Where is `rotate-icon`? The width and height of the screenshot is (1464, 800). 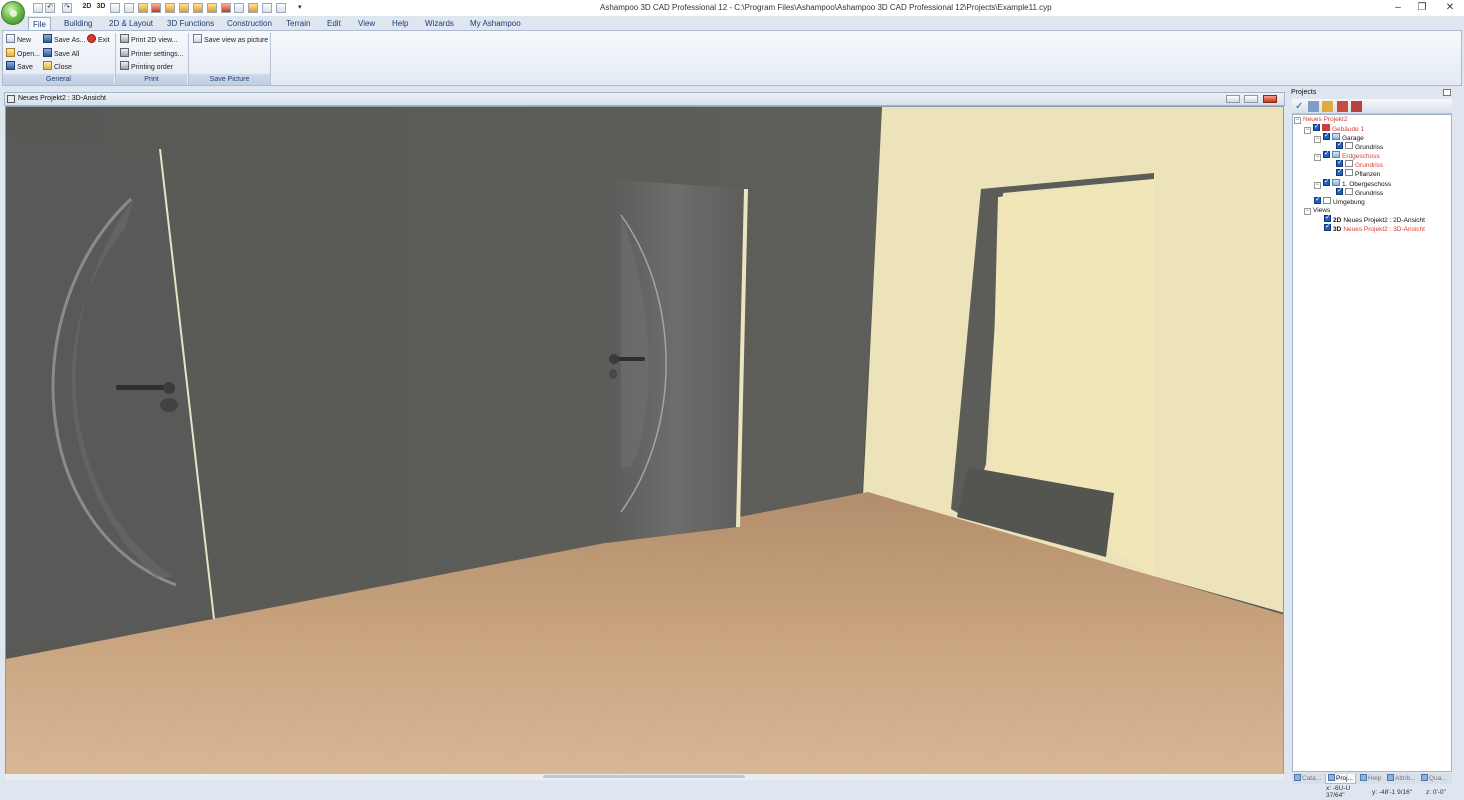 rotate-icon is located at coordinates (239, 8).